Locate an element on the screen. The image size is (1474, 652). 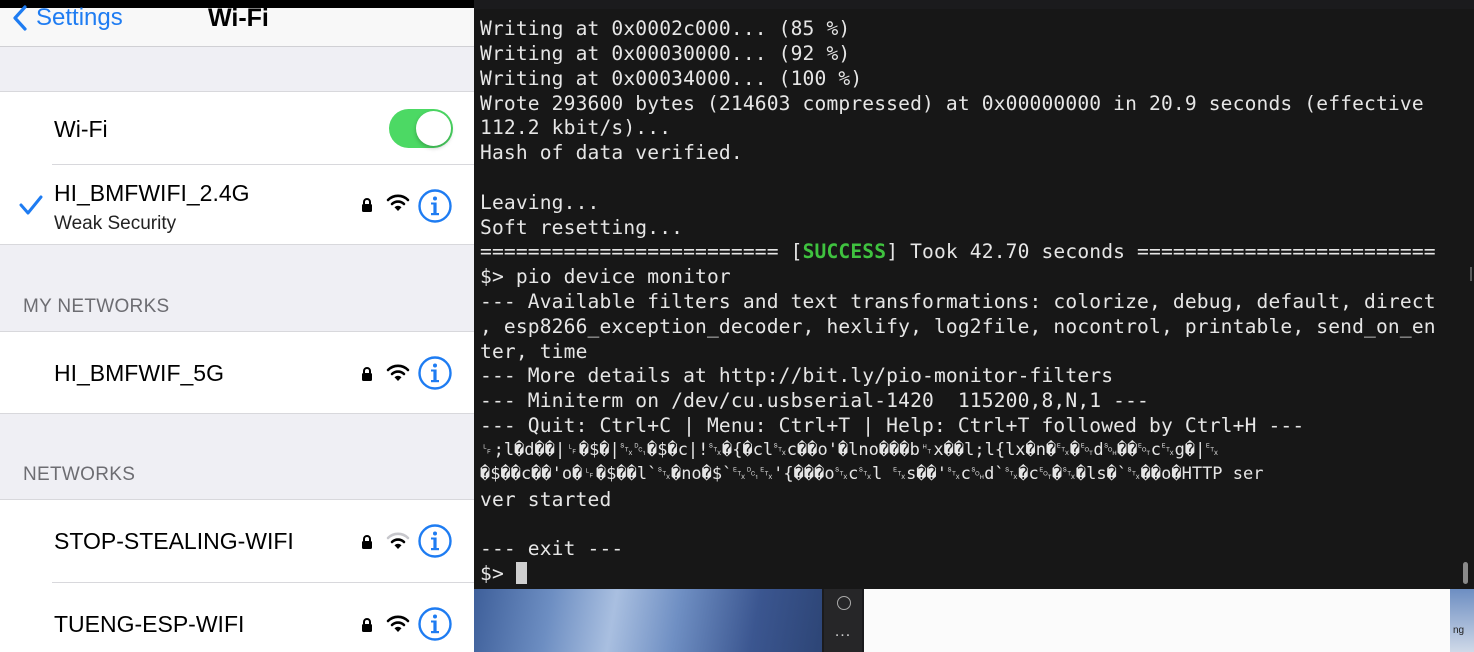
desktop-area: ... ng is located at coordinates (974, 620).